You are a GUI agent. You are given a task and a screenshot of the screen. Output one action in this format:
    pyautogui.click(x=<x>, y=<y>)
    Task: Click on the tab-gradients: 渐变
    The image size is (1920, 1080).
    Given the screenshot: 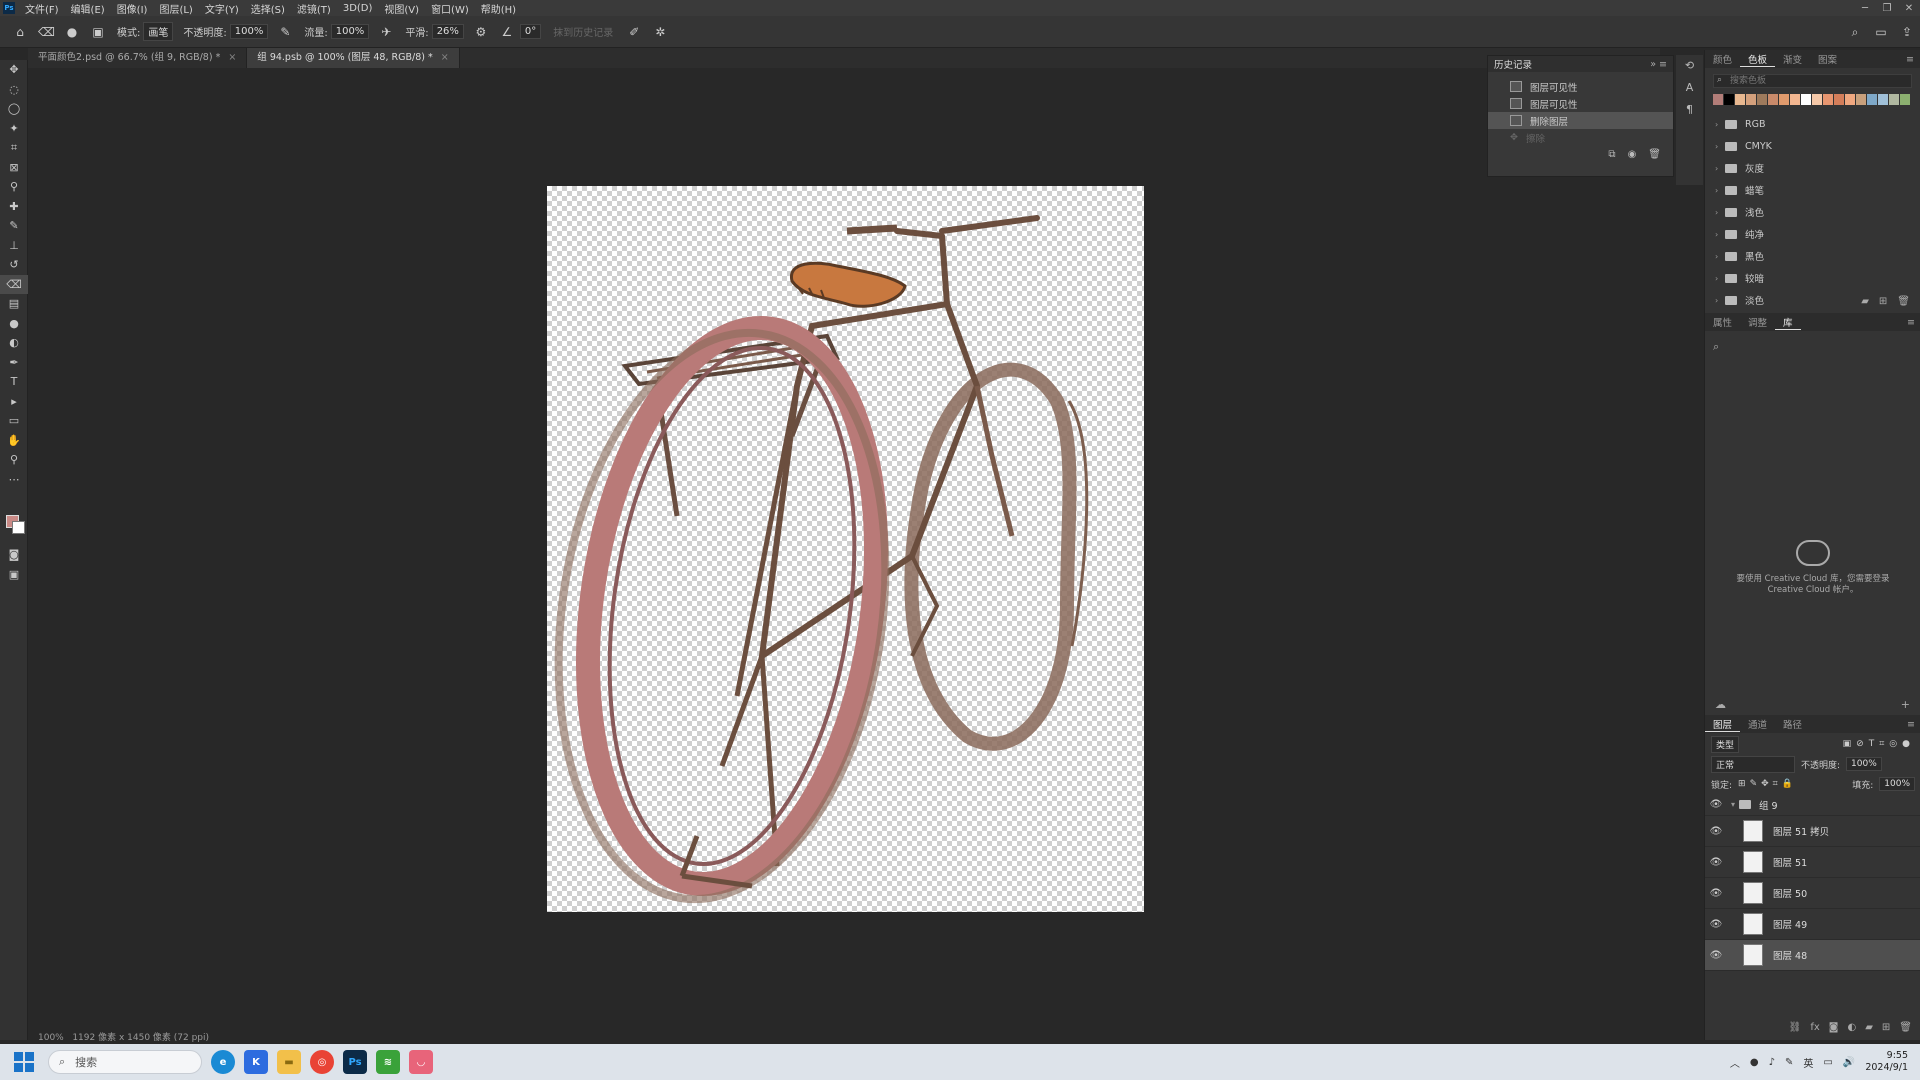 What is the action you would take?
    pyautogui.click(x=1792, y=59)
    